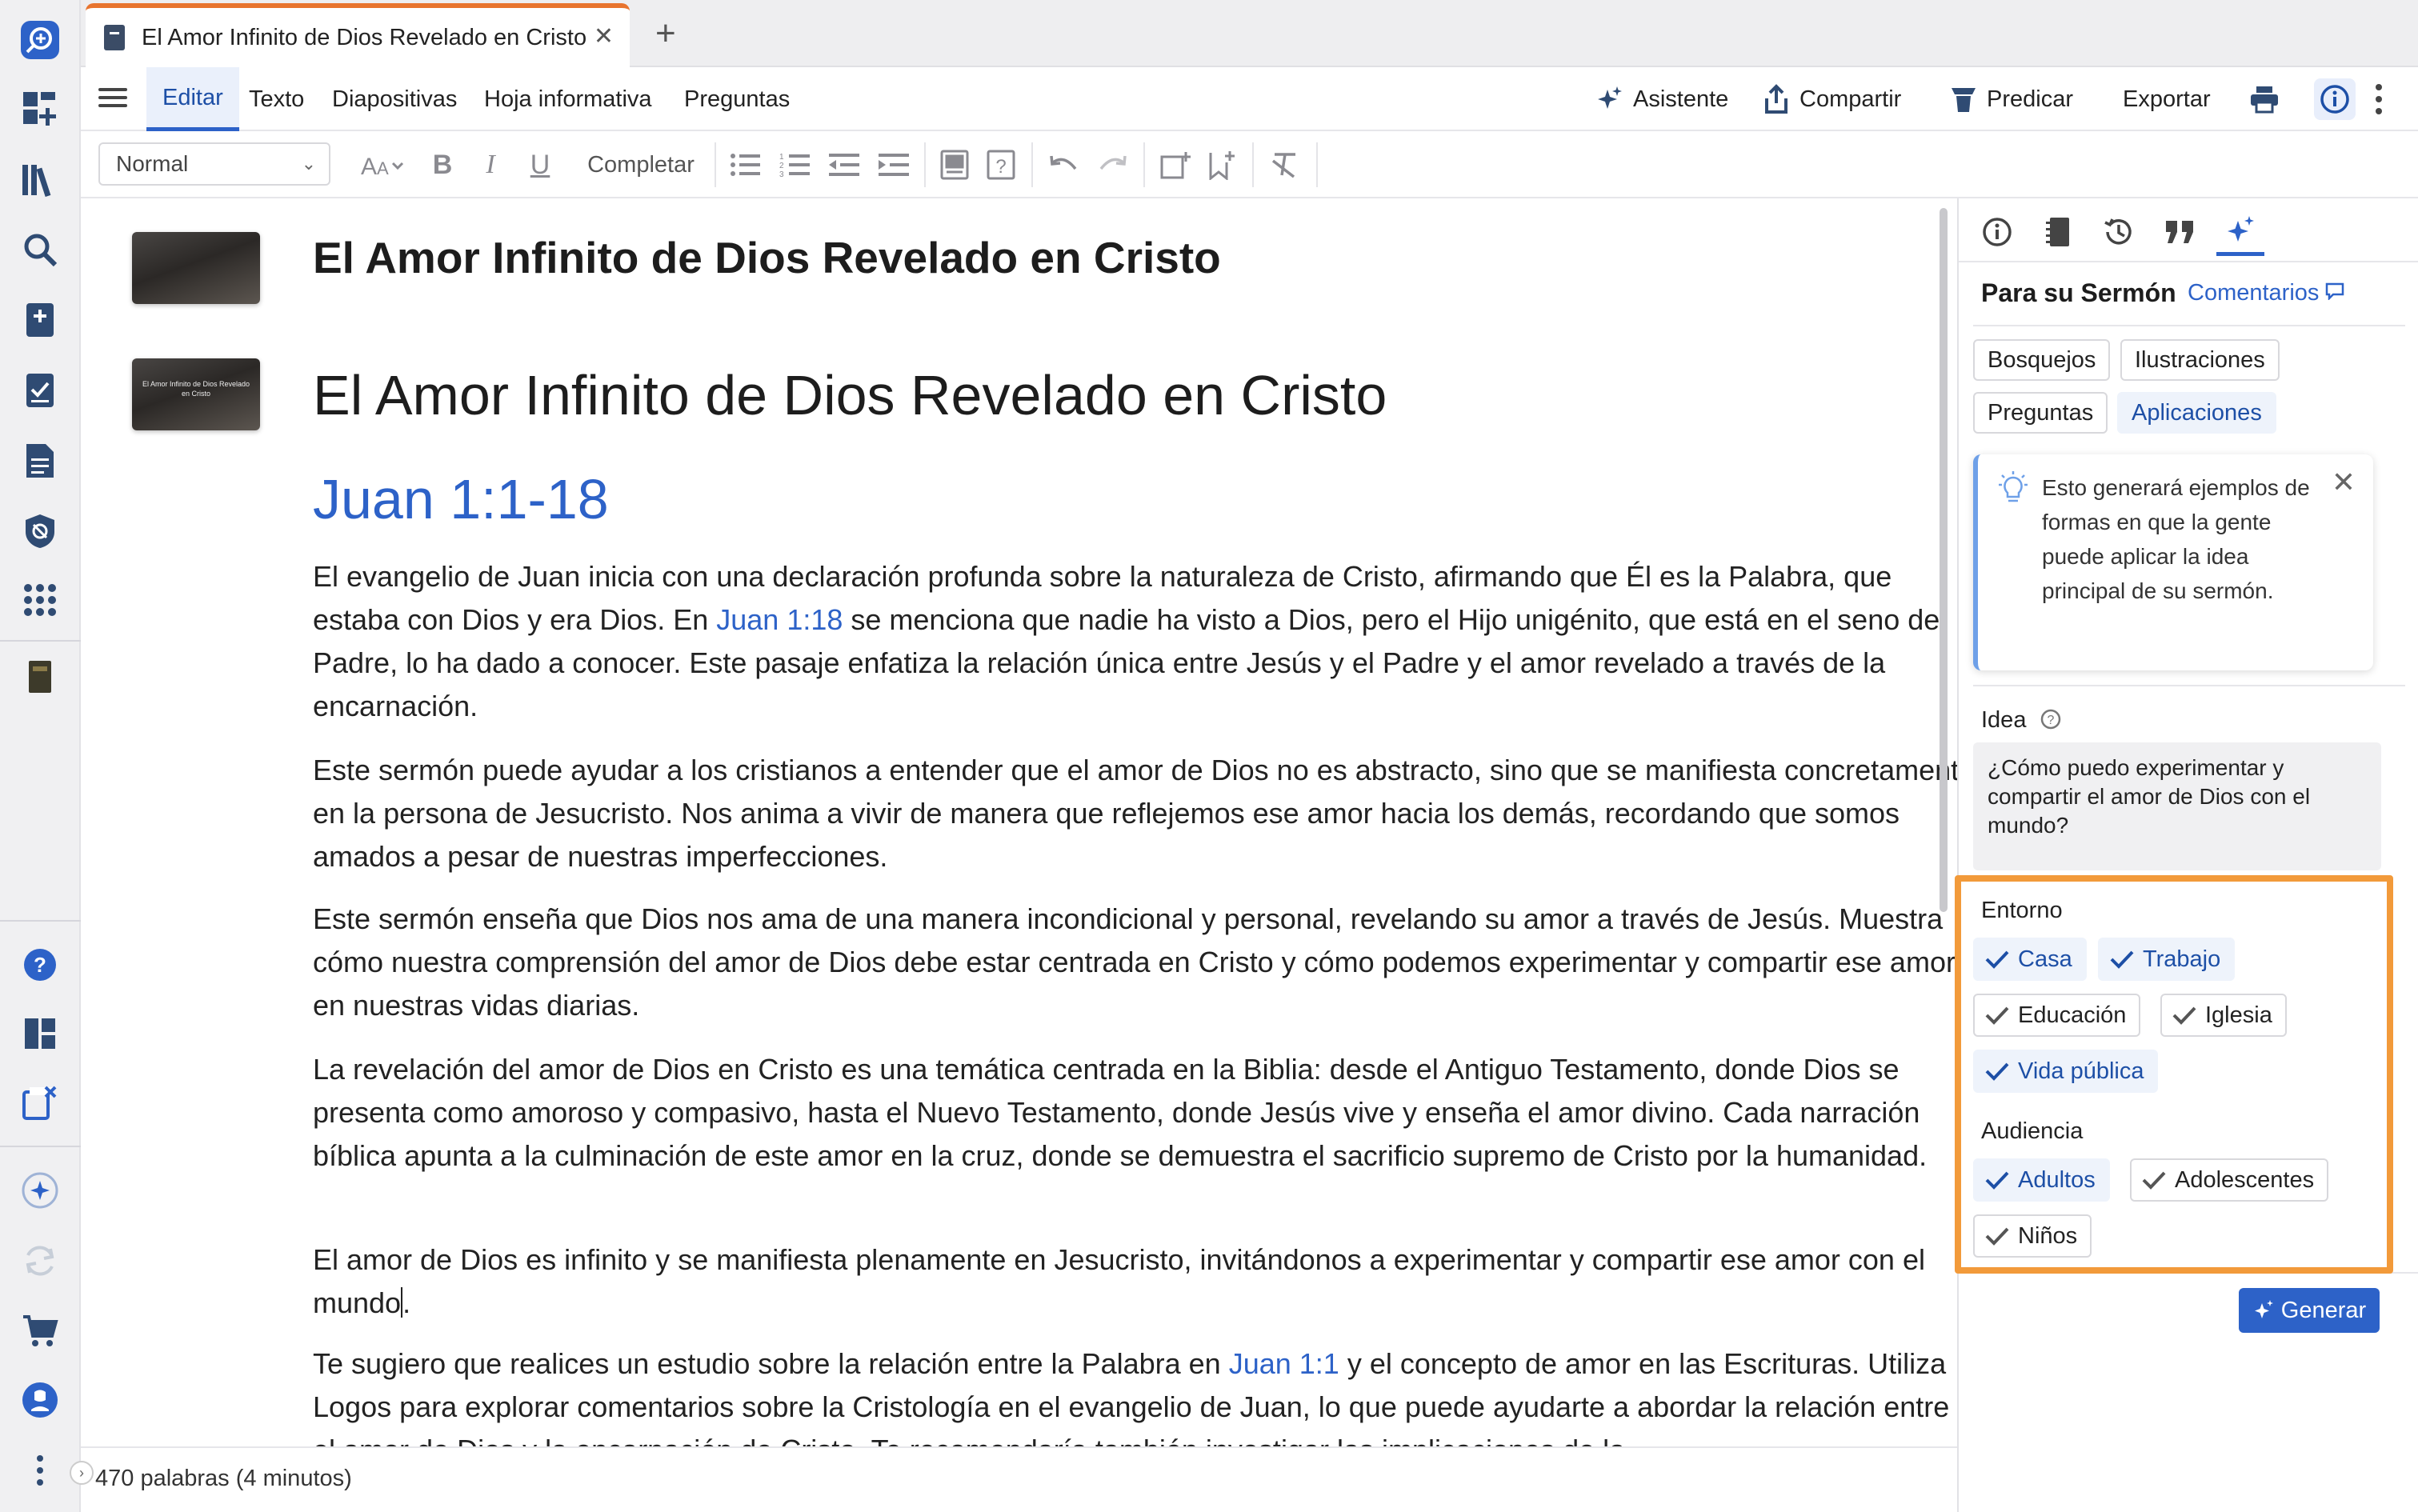 This screenshot has height=1512, width=2418. Describe the element at coordinates (40, 676) in the screenshot. I see `book-cover-icon` at that location.